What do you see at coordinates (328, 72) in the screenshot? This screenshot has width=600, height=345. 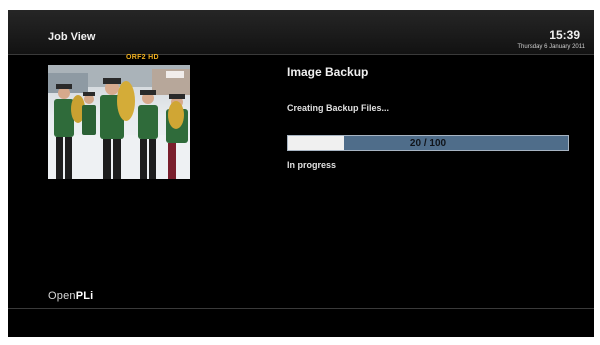 I see `job-title: Image Backup` at bounding box center [328, 72].